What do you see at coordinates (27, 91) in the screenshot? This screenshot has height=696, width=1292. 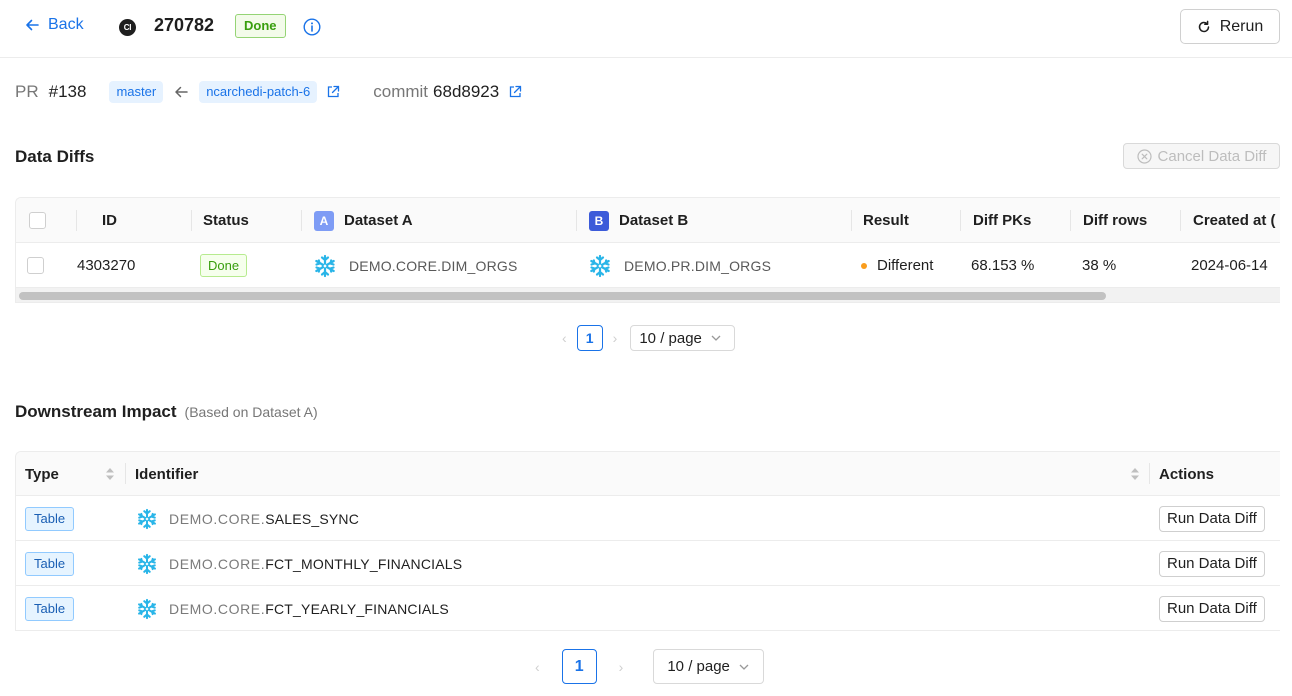 I see `pr-label: PR` at bounding box center [27, 91].